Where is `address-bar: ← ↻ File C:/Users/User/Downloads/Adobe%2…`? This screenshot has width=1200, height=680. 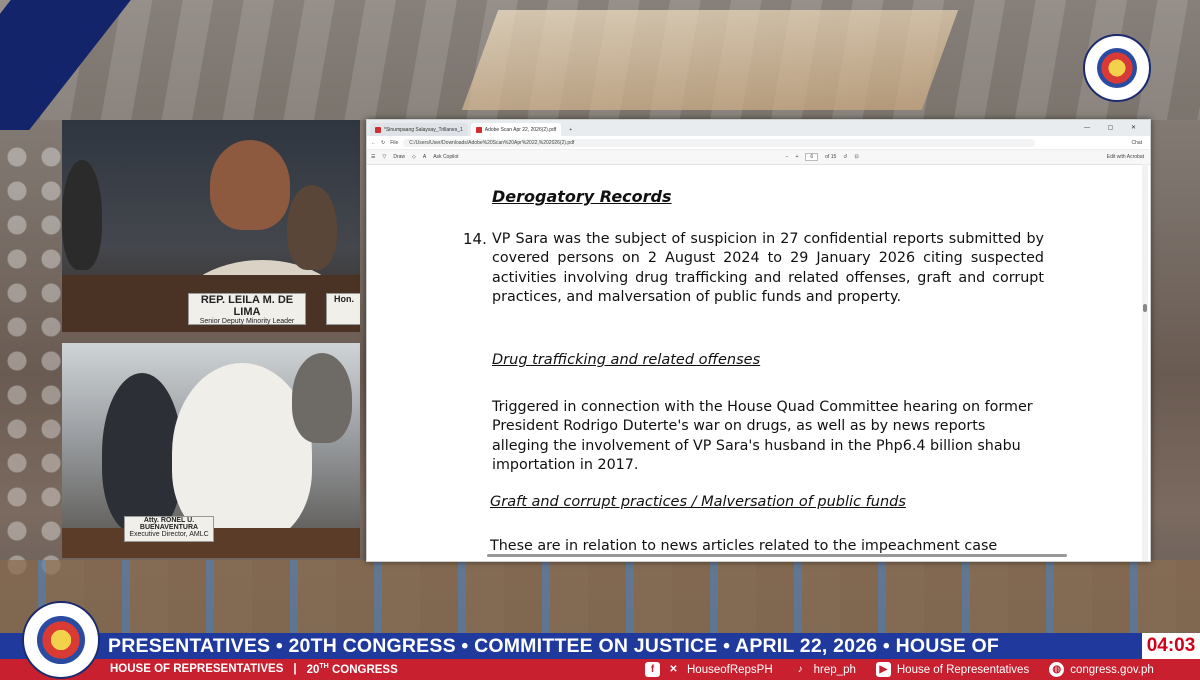 address-bar: ← ↻ File C:/Users/User/Downloads/Adobe%2… is located at coordinates (758, 143).